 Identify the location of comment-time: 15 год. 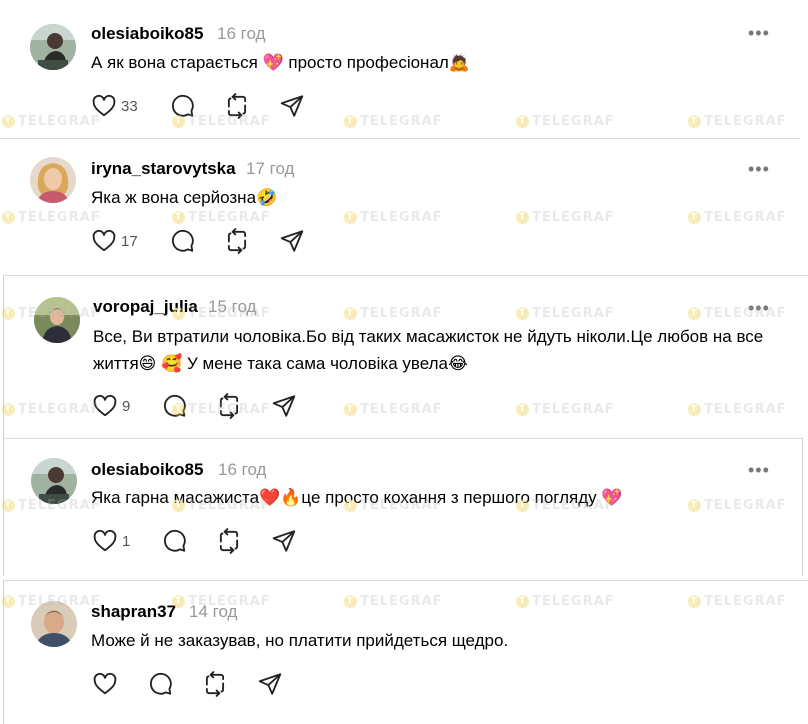
(232, 306).